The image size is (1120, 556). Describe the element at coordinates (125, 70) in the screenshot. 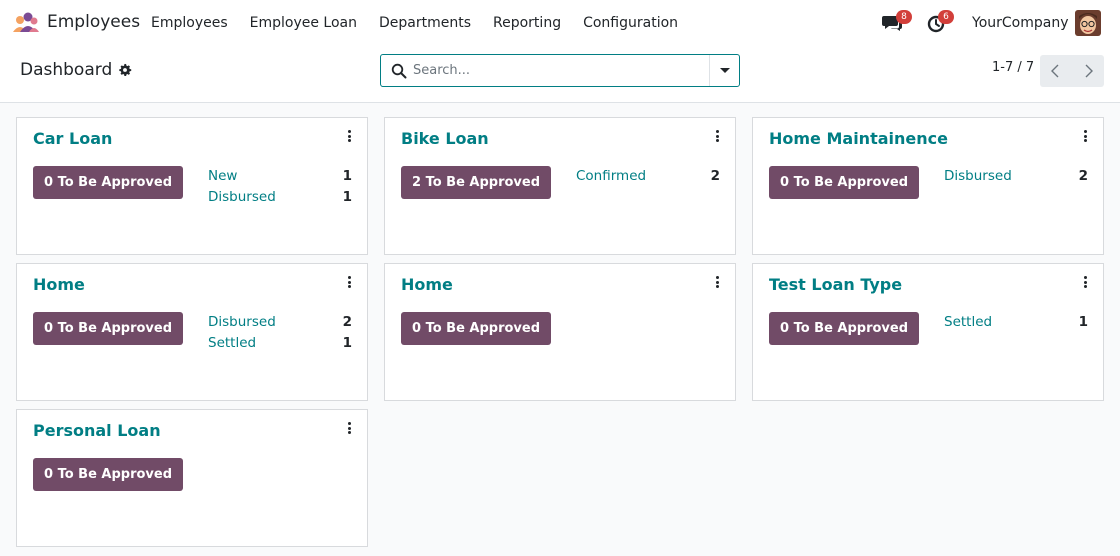

I see `gear-icon` at that location.